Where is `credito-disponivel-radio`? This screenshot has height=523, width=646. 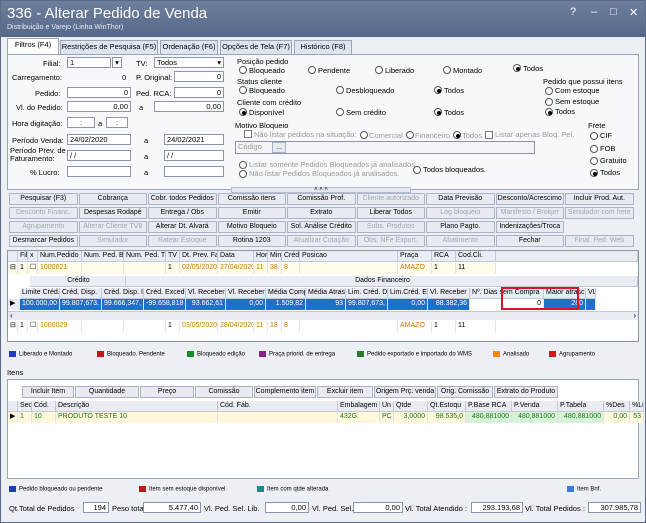 credito-disponivel-radio is located at coordinates (243, 112).